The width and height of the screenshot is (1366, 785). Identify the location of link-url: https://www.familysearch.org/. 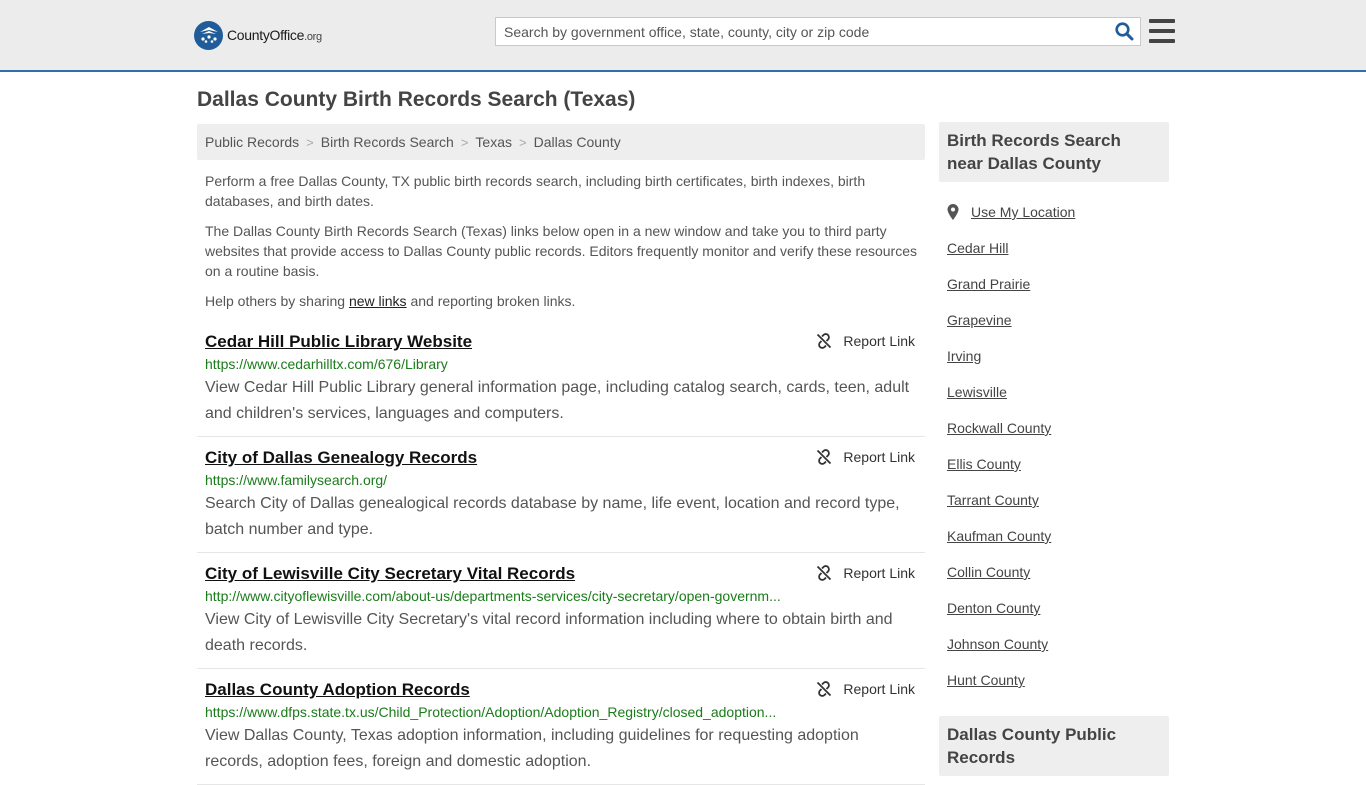
(296, 480).